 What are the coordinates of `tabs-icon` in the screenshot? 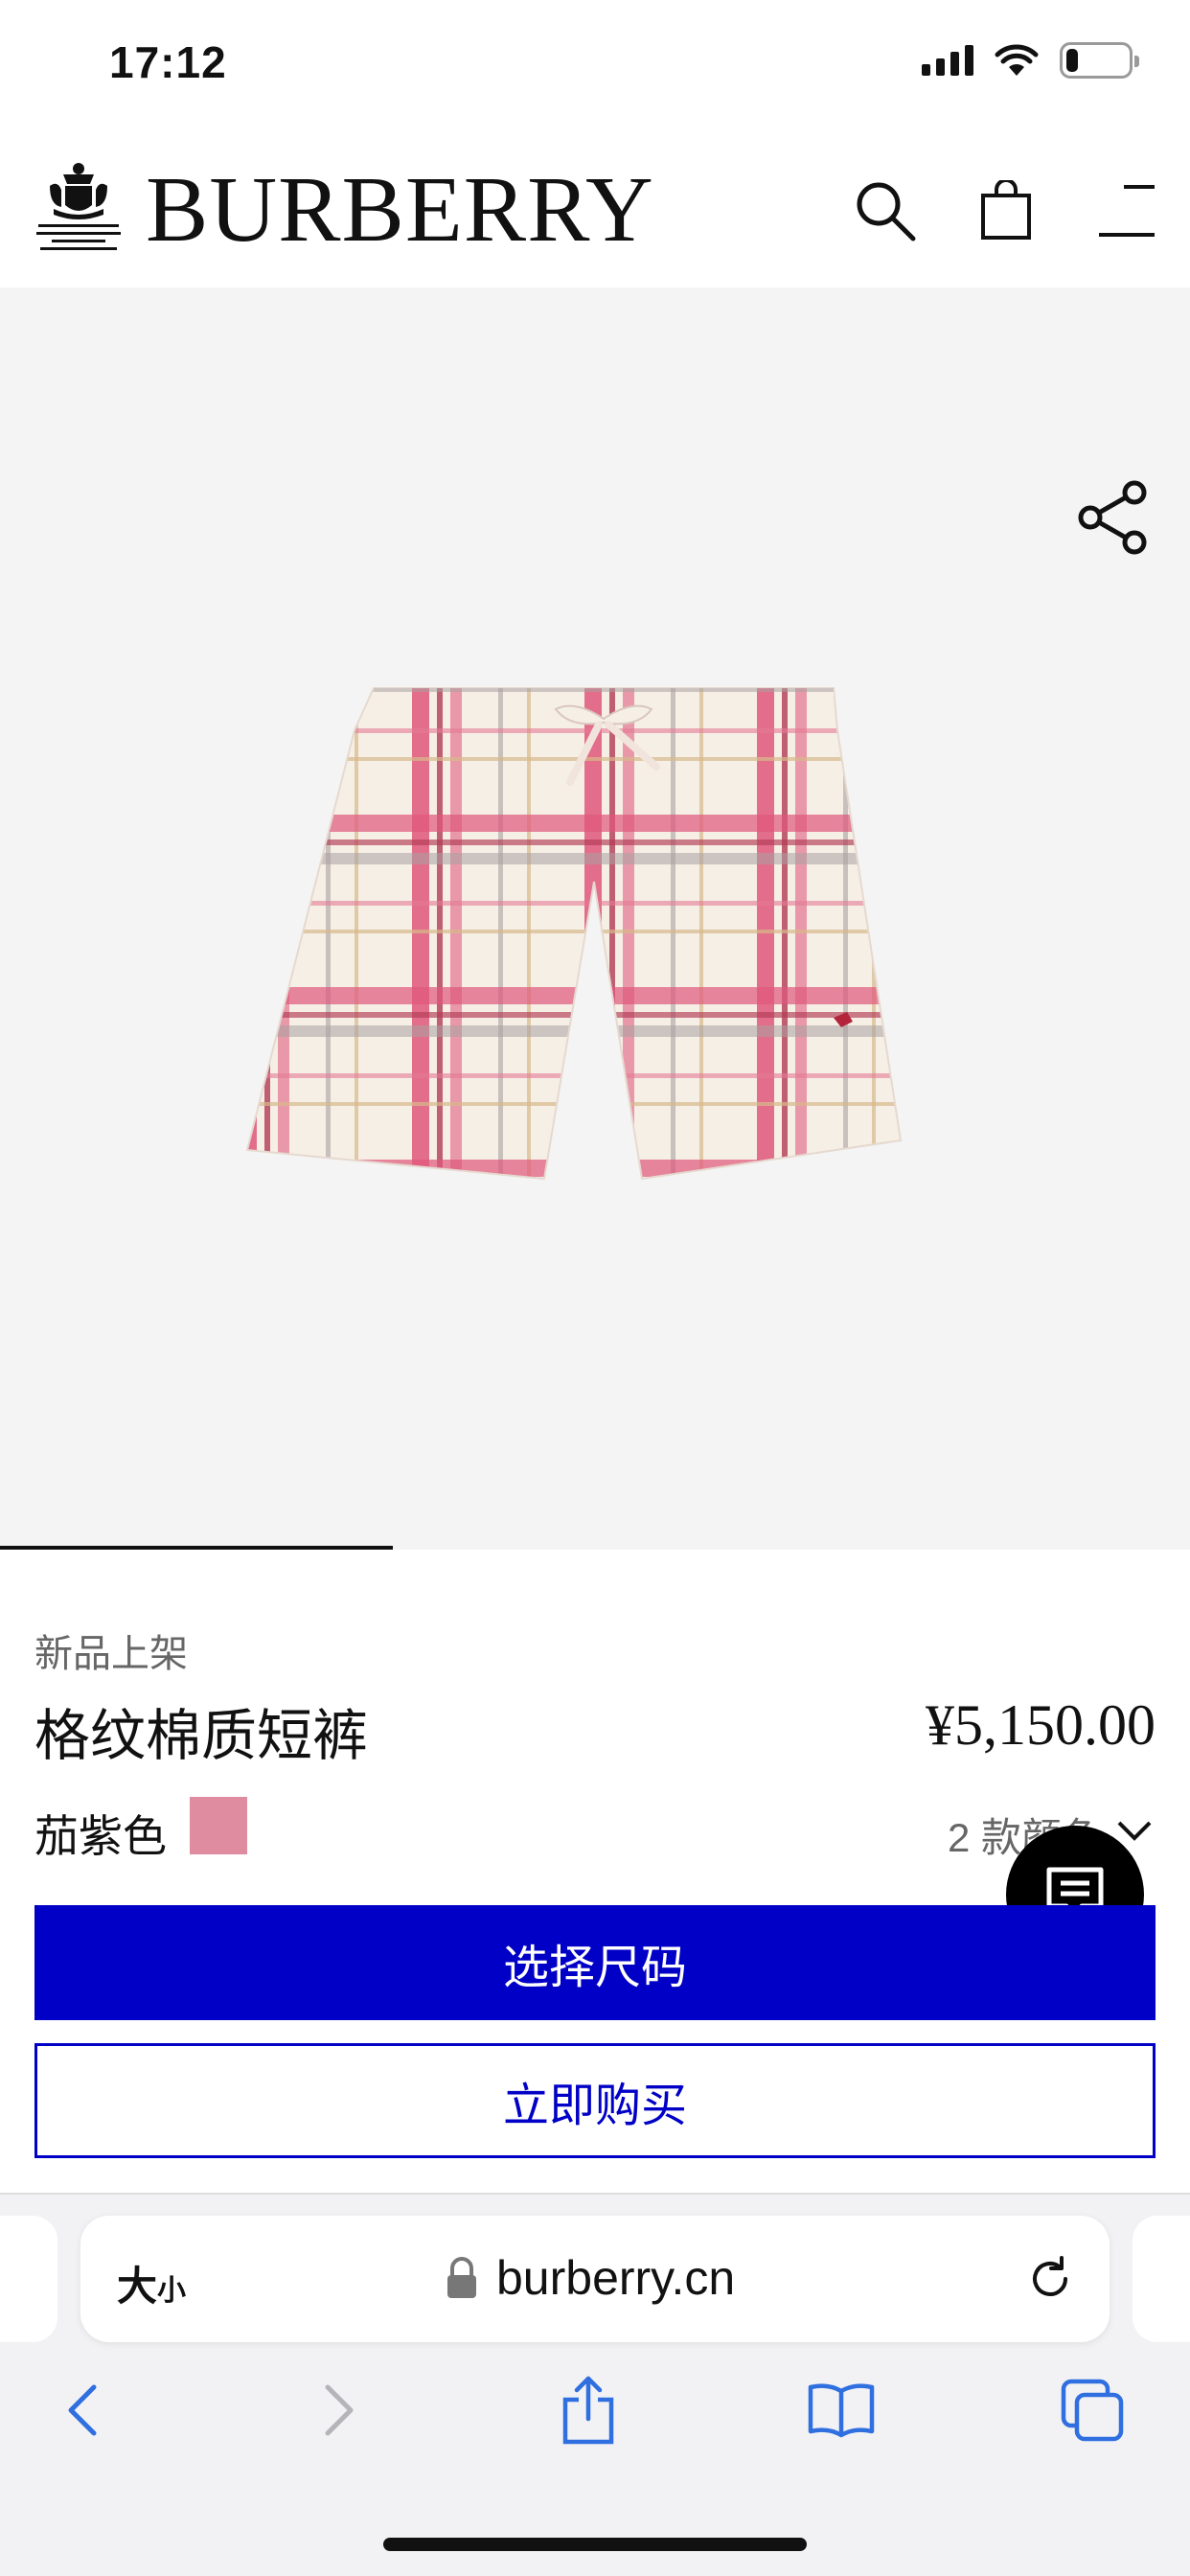 It's located at (1093, 2410).